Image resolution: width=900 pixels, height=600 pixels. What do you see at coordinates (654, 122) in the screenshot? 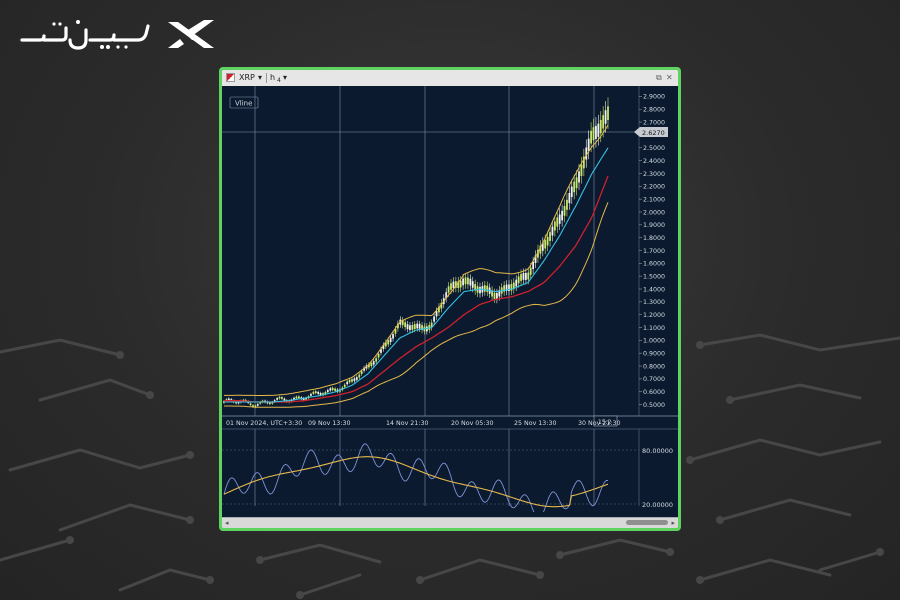
I see `price-tick-label: 2.7000` at bounding box center [654, 122].